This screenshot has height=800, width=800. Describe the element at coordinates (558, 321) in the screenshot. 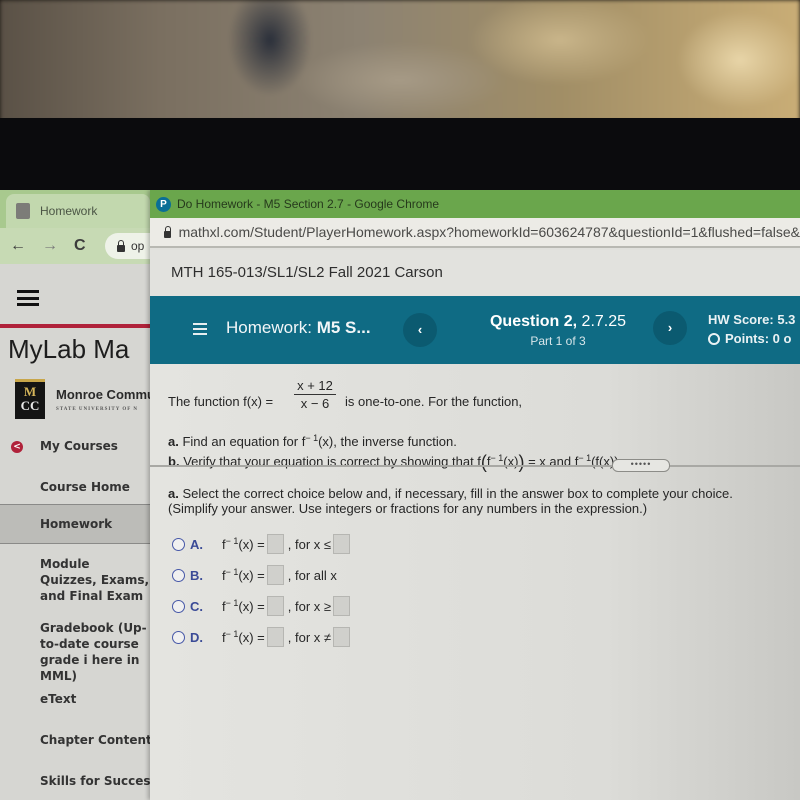

I see `question-number: Question 2, 2.7.25` at that location.